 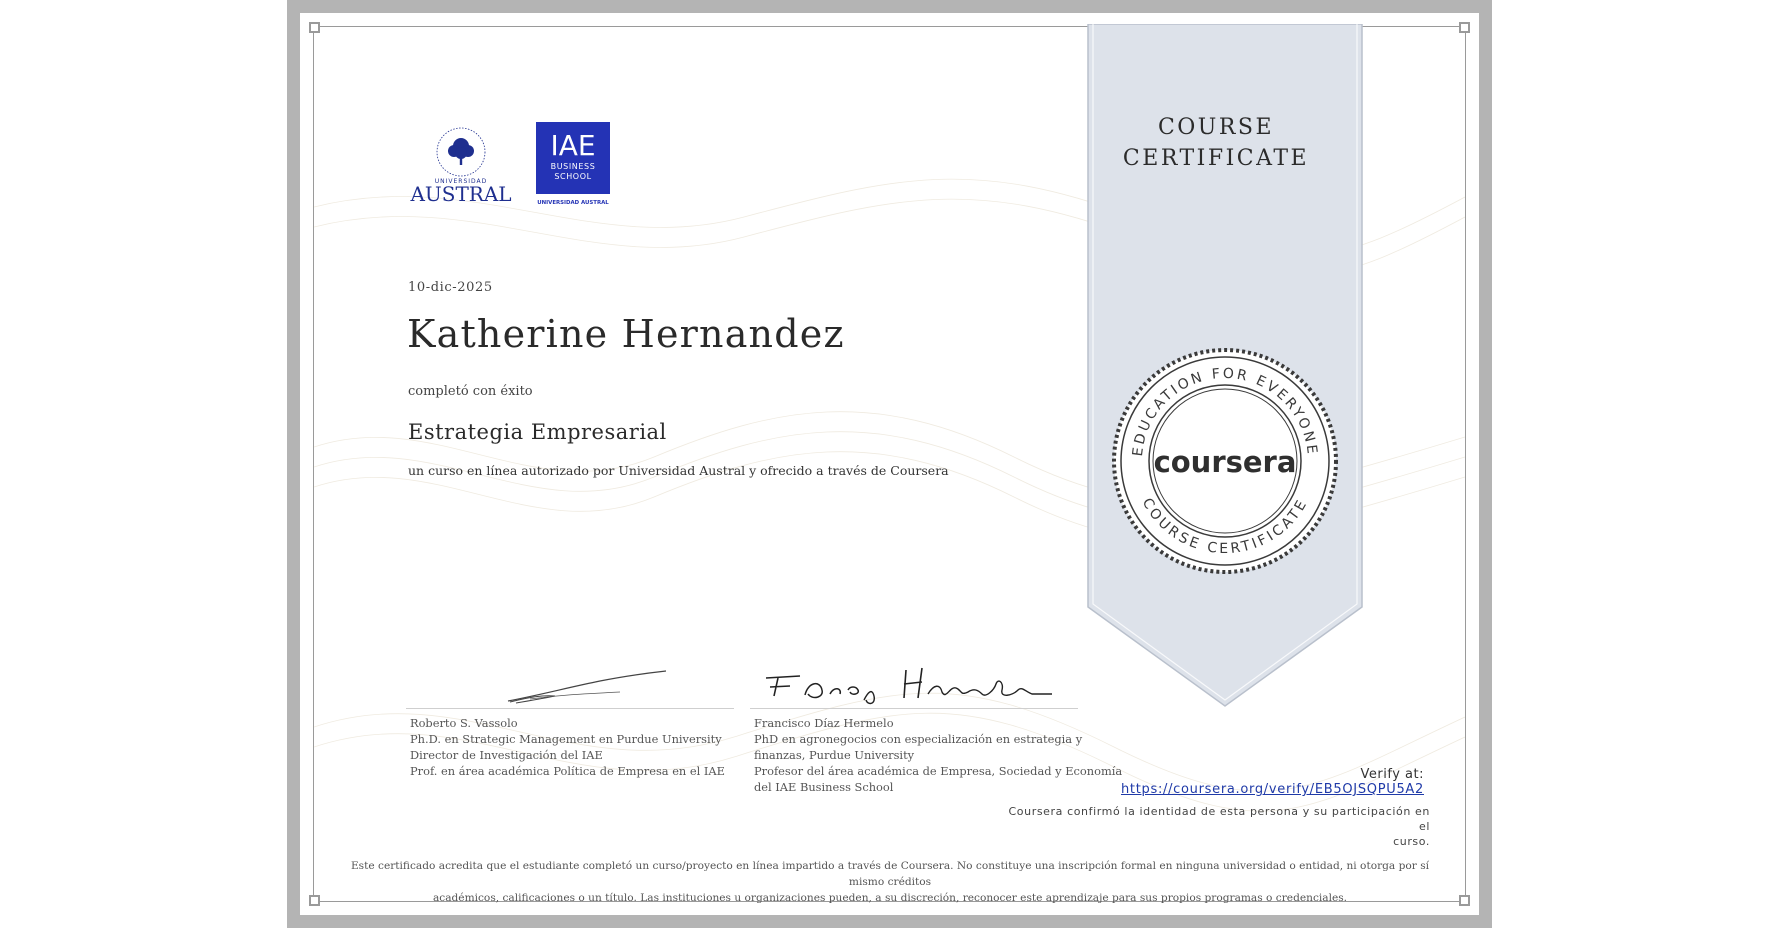 I want to click on iae-logo-footer: UNIVERSIDAD AUSTRAL, so click(x=573, y=203).